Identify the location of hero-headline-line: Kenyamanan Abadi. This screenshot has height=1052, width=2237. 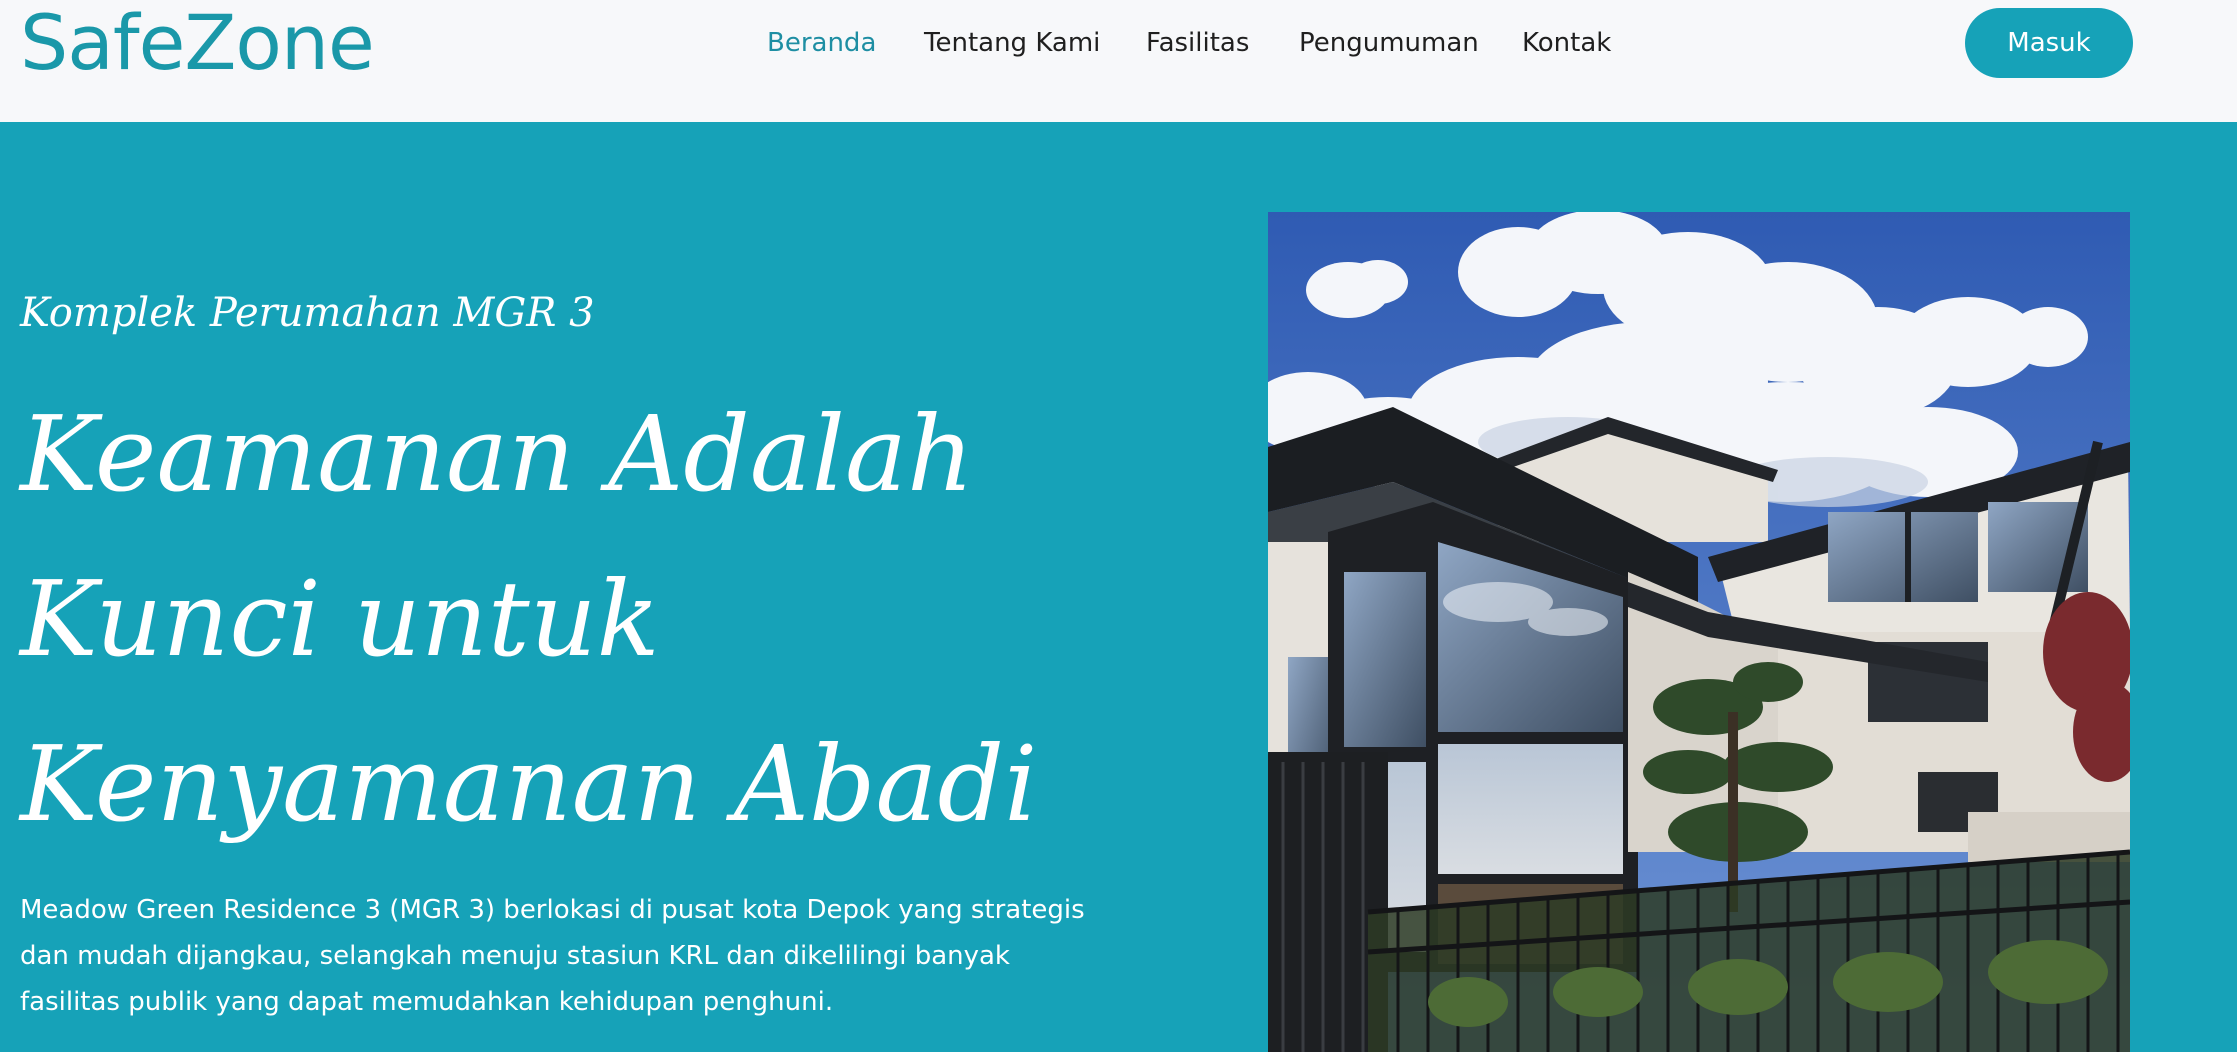
(529, 784).